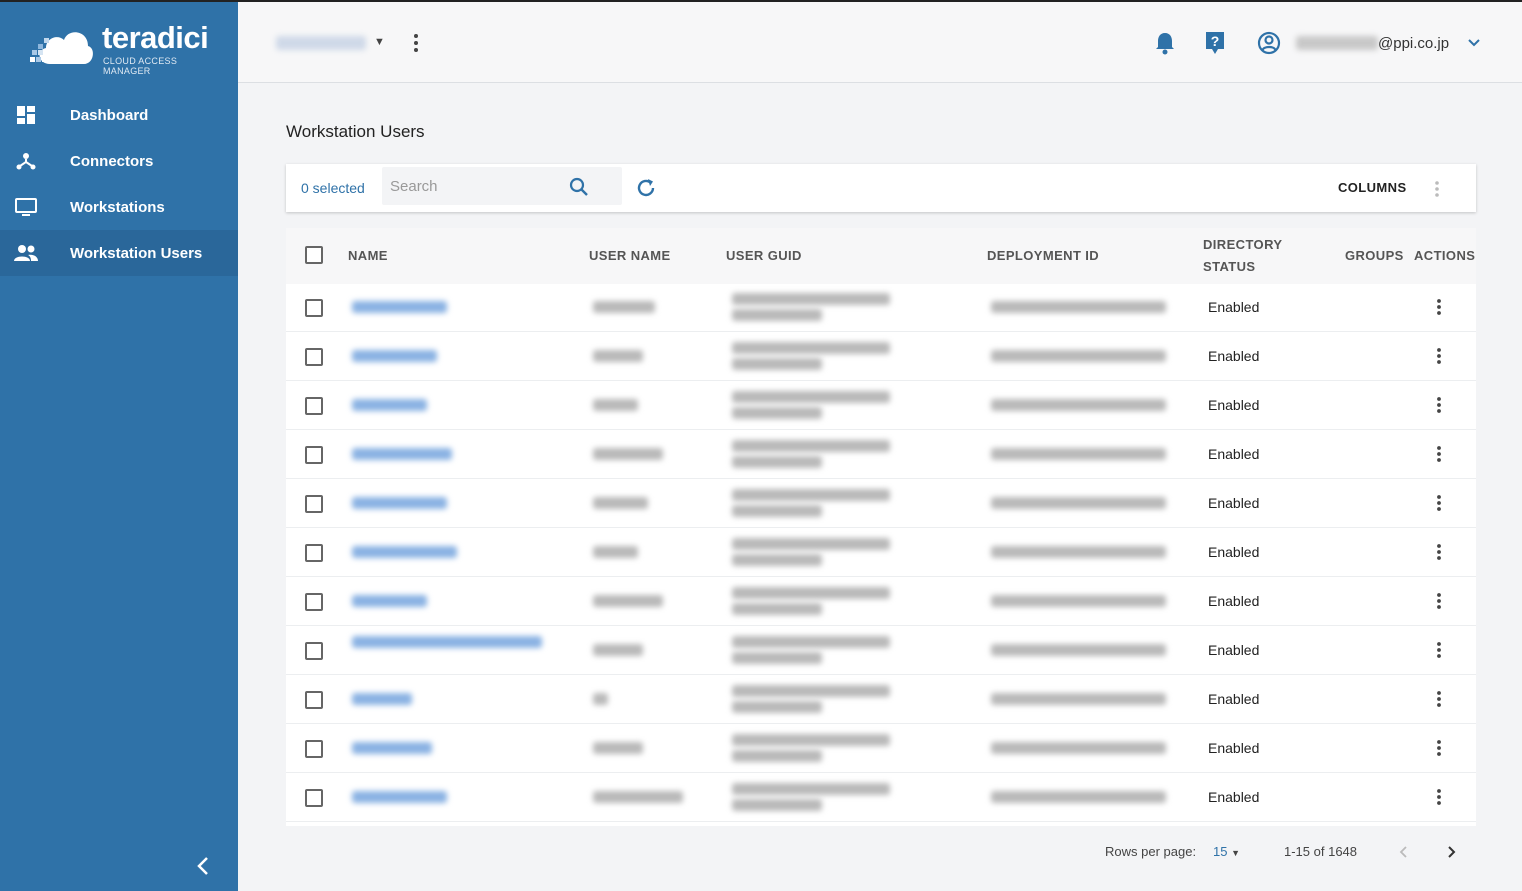  I want to click on header-user-name: USER NAME, so click(630, 255).